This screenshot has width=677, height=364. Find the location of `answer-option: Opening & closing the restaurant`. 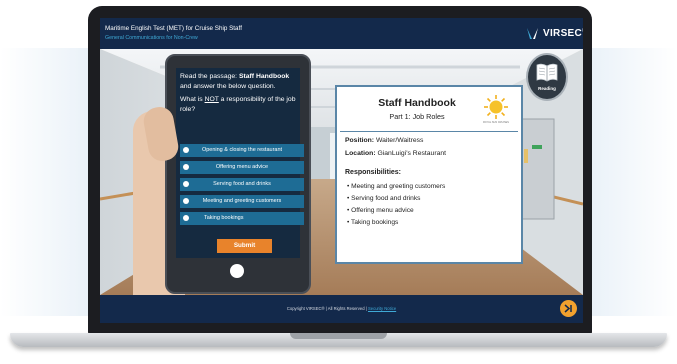

answer-option: Opening & closing the restaurant is located at coordinates (242, 150).